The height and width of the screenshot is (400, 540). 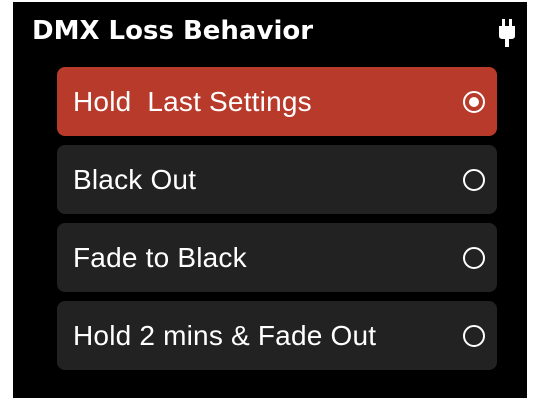 I want to click on option-hold-last-settings: Hold Last Settings, so click(x=277, y=101).